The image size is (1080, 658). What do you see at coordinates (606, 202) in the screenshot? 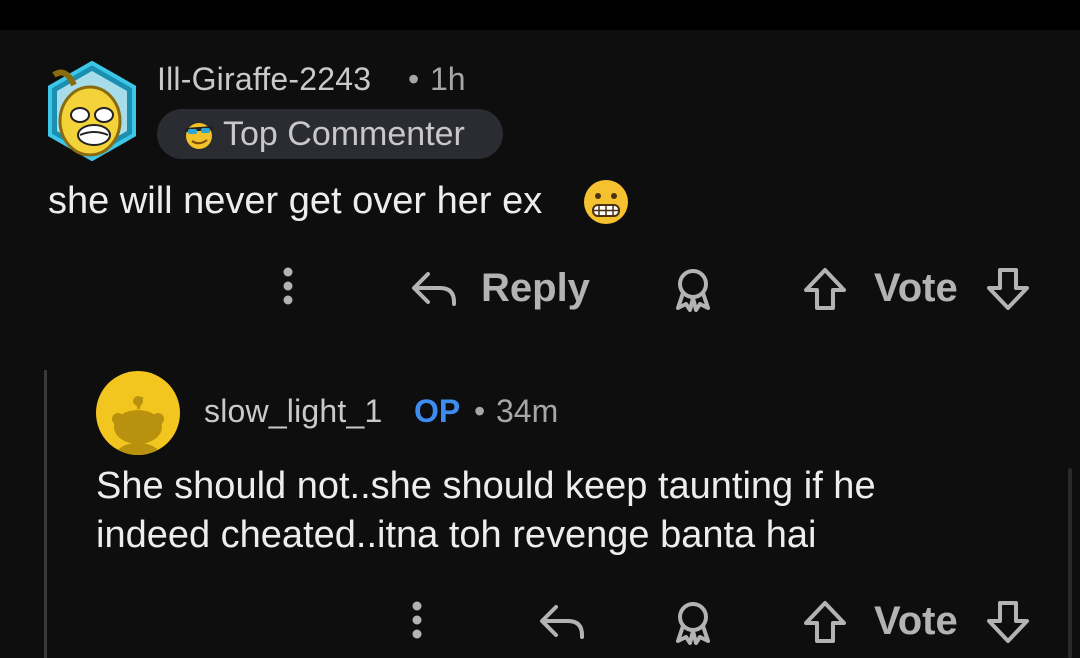
I see `grimacing-face-icon` at bounding box center [606, 202].